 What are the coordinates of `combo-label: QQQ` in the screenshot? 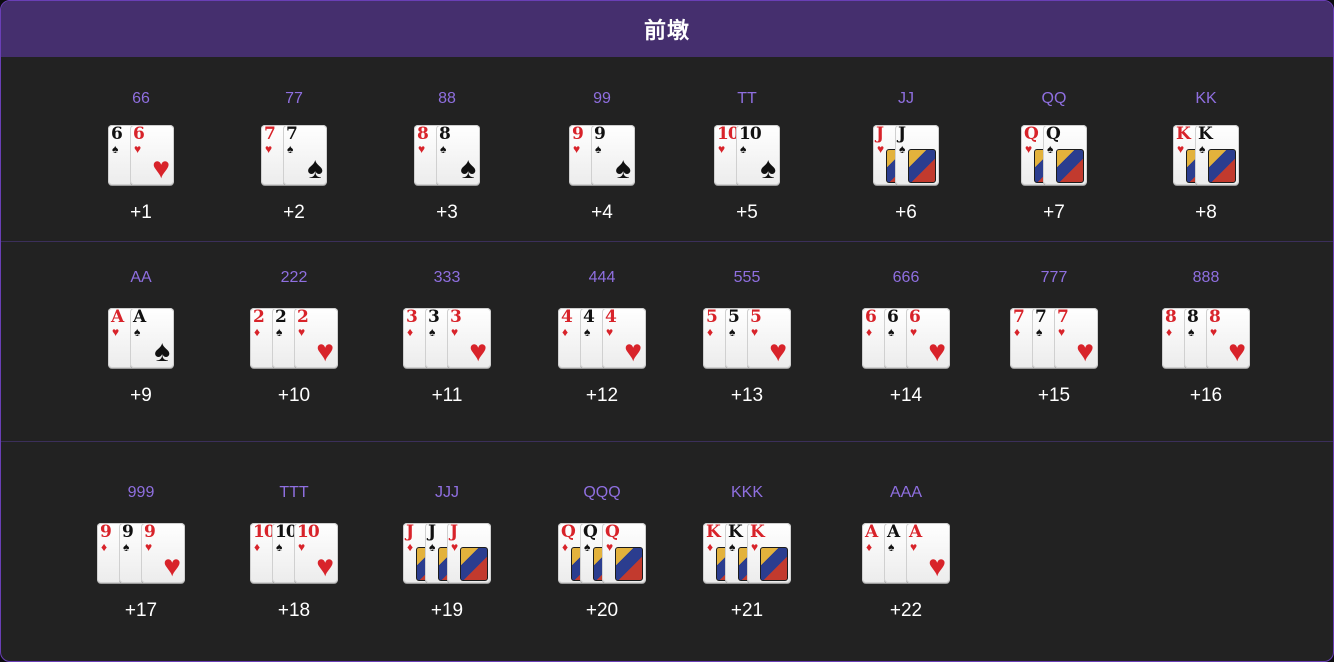 It's located at (602, 492).